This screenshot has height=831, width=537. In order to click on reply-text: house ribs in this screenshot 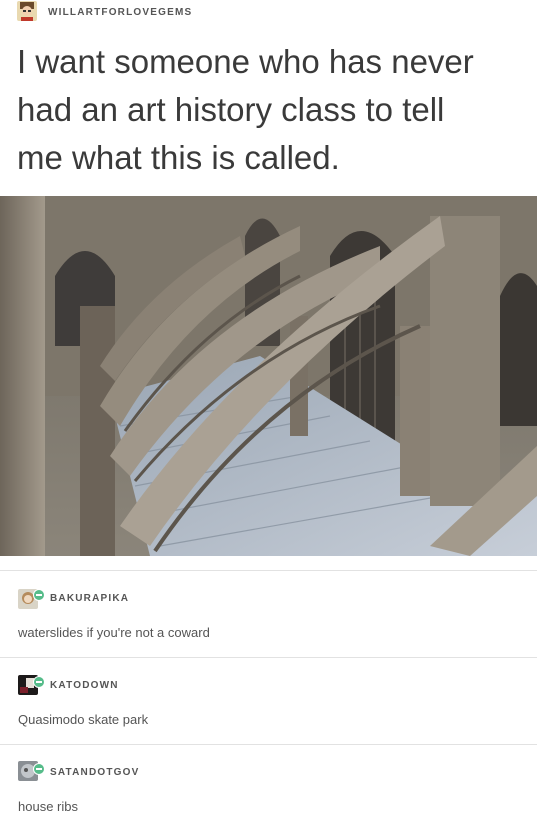, I will do `click(48, 806)`.